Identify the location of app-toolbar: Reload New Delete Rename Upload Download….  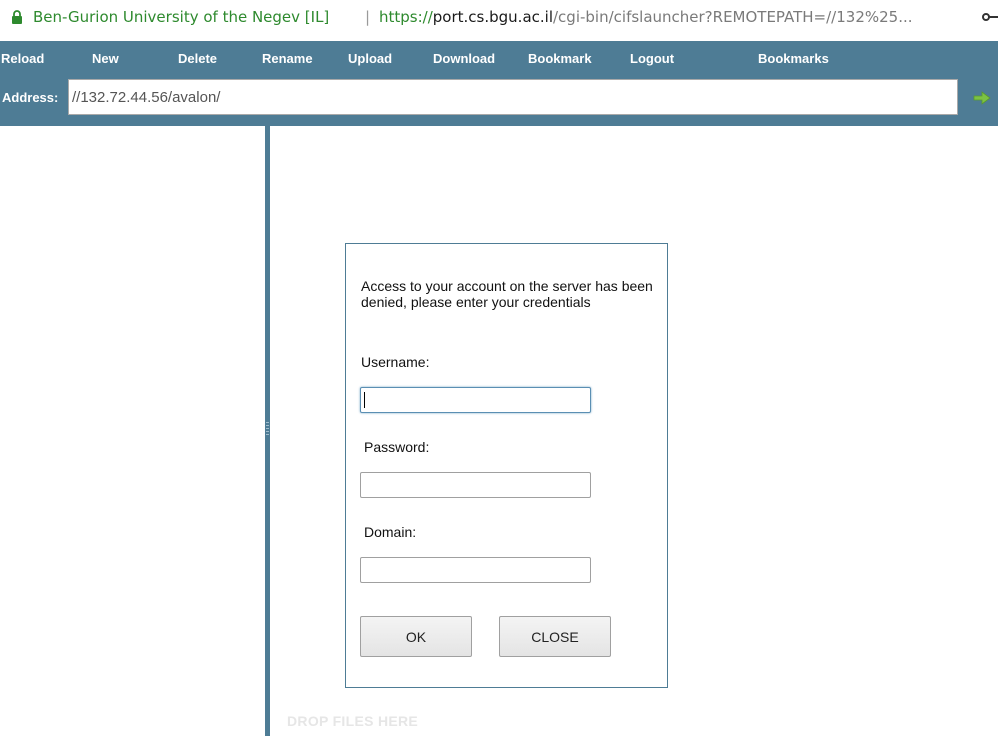
(499, 83).